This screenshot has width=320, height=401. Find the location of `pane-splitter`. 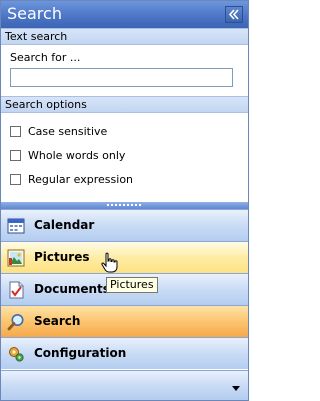

pane-splitter is located at coordinates (124, 205).